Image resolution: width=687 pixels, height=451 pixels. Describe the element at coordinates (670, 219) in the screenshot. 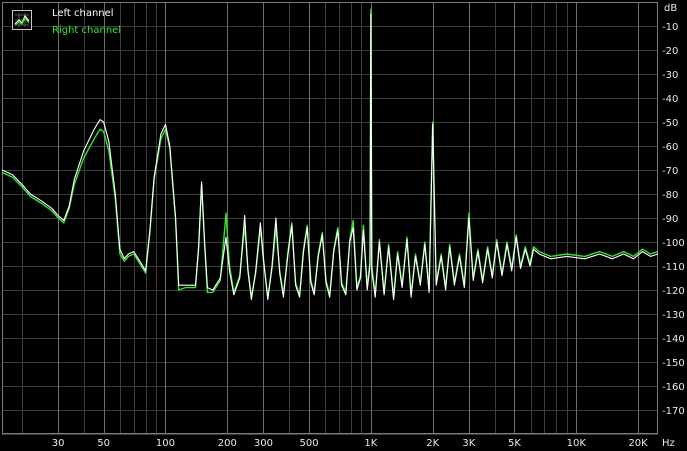

I see `y-tick-label: -90` at that location.